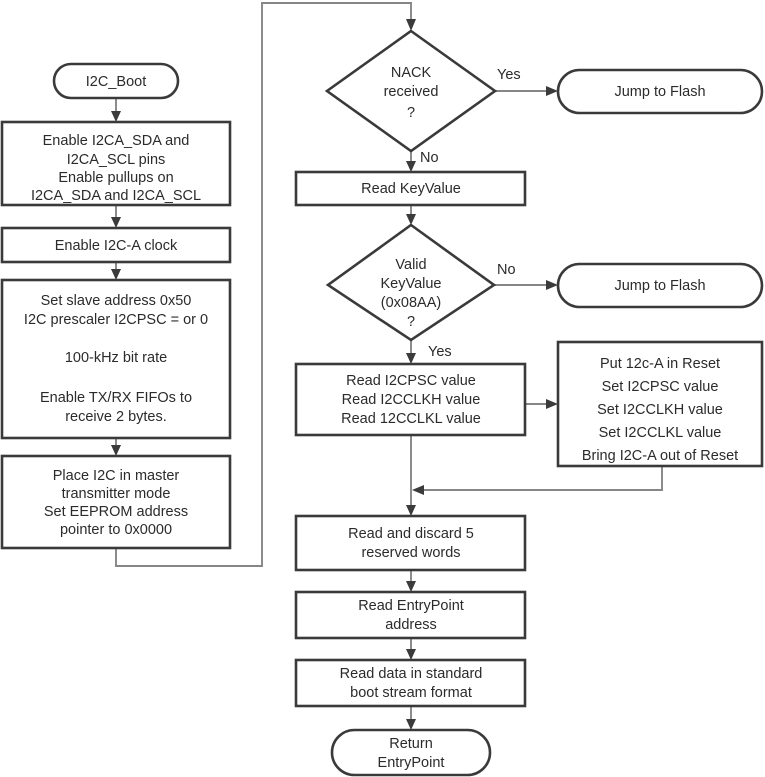  I want to click on node-set-slave-line-1: I2C prescaler I2CPSC = or 0, so click(116, 320).